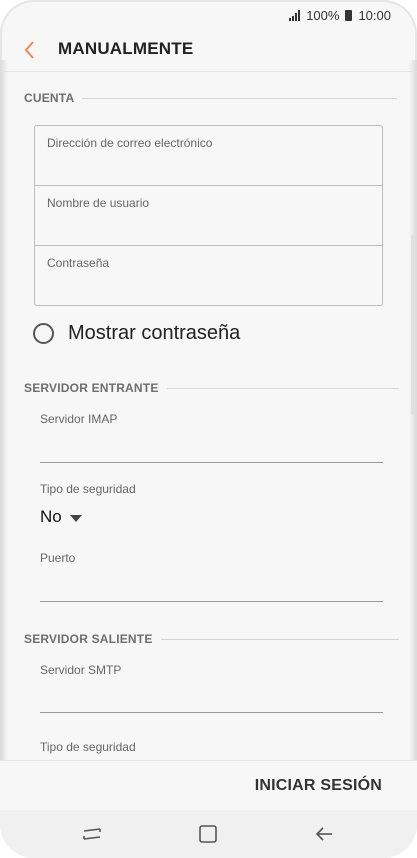 The height and width of the screenshot is (858, 417). Describe the element at coordinates (413, 325) in the screenshot. I see `scrollbar` at that location.